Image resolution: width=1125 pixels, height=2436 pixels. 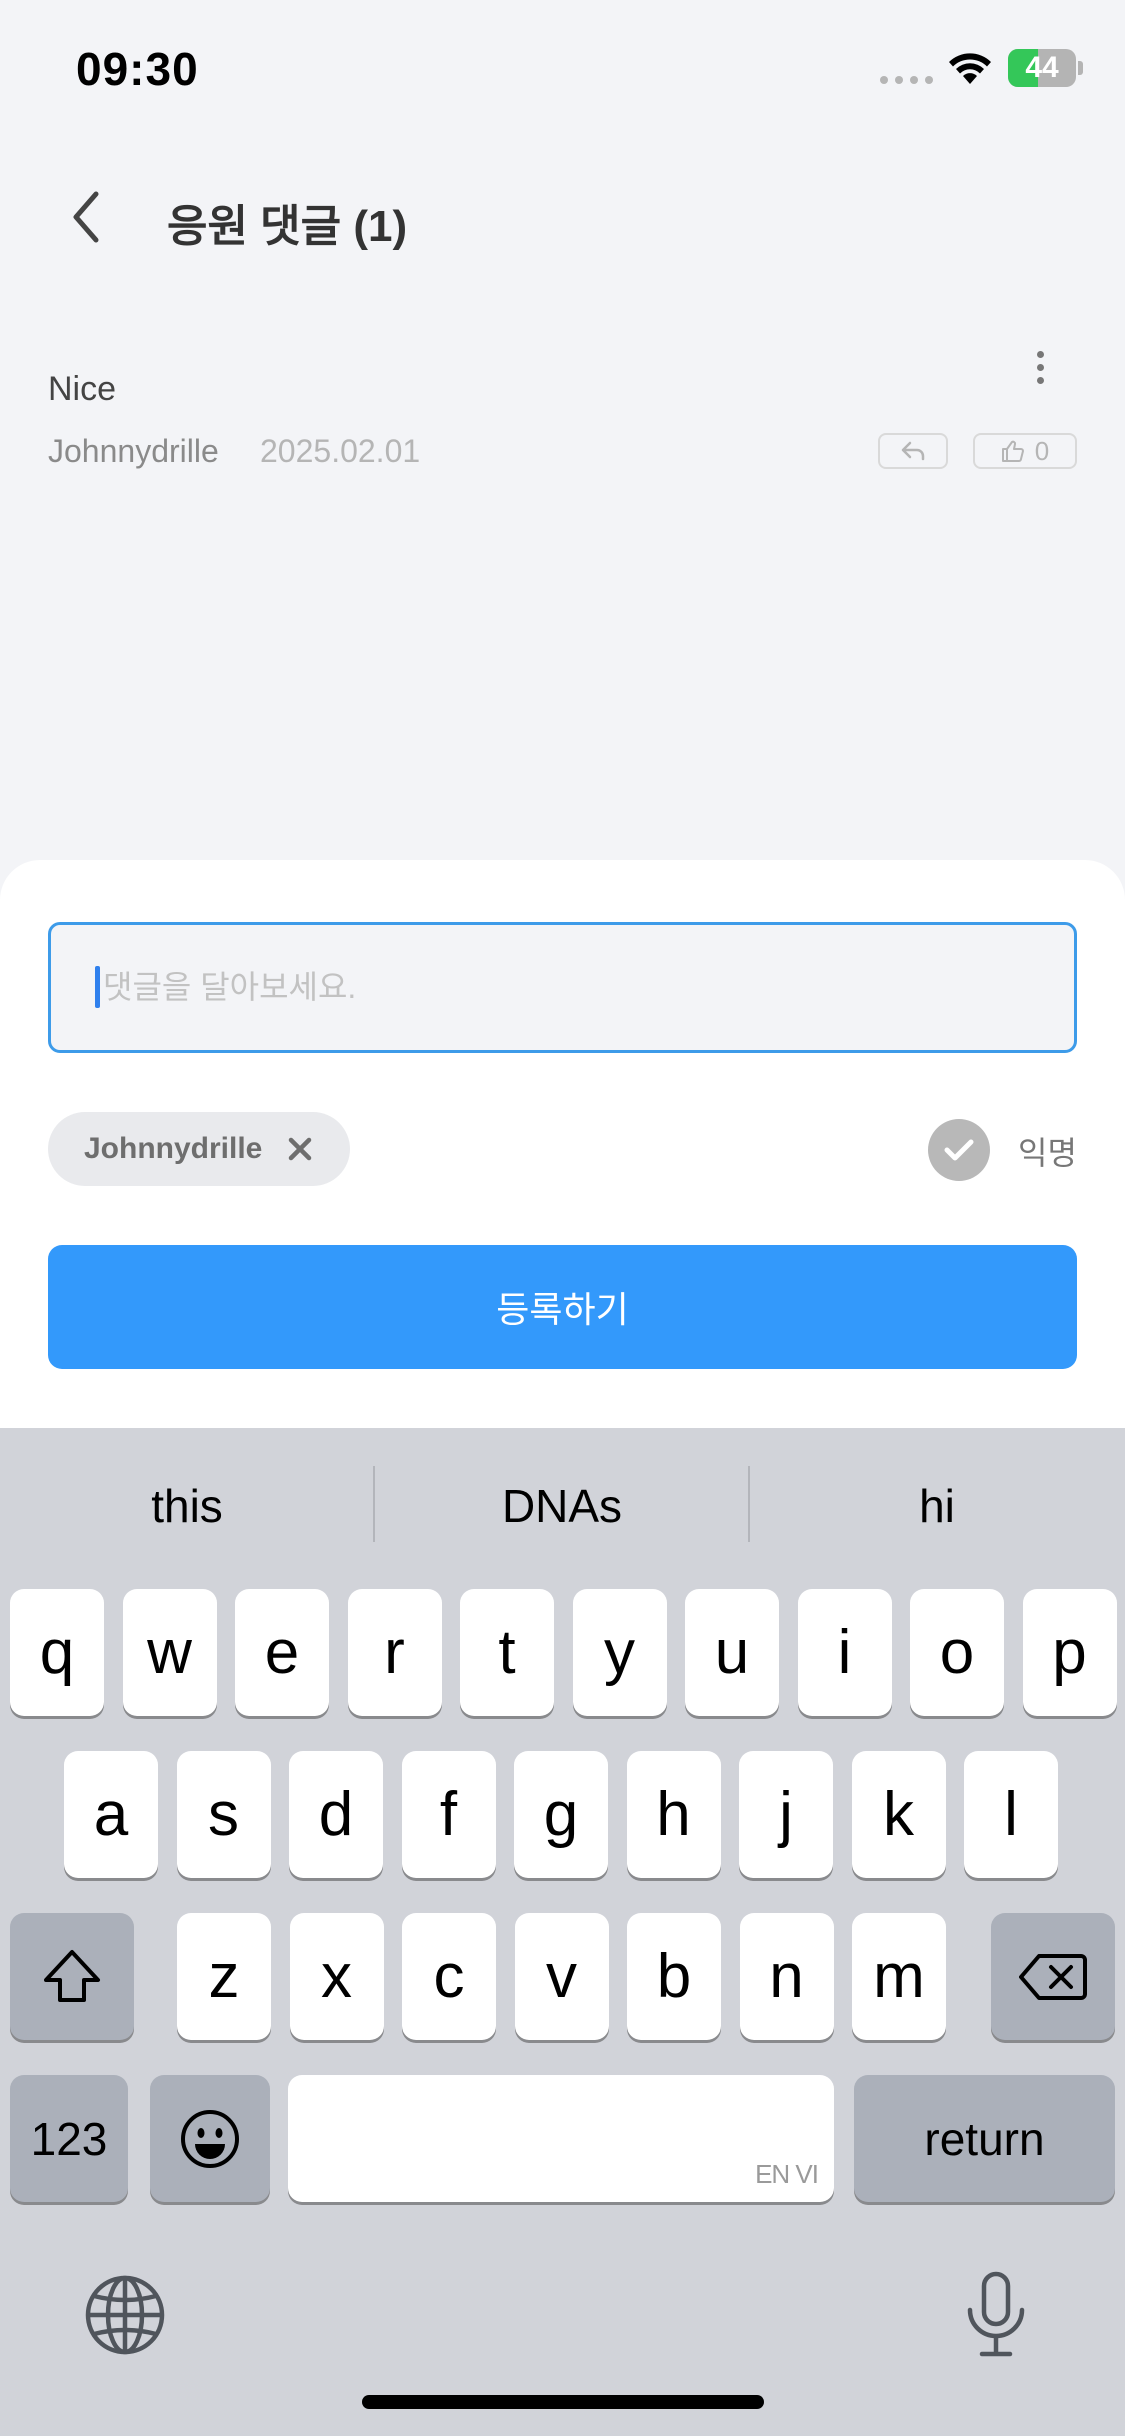 What do you see at coordinates (1042, 450) in the screenshot?
I see `like-count: 0` at bounding box center [1042, 450].